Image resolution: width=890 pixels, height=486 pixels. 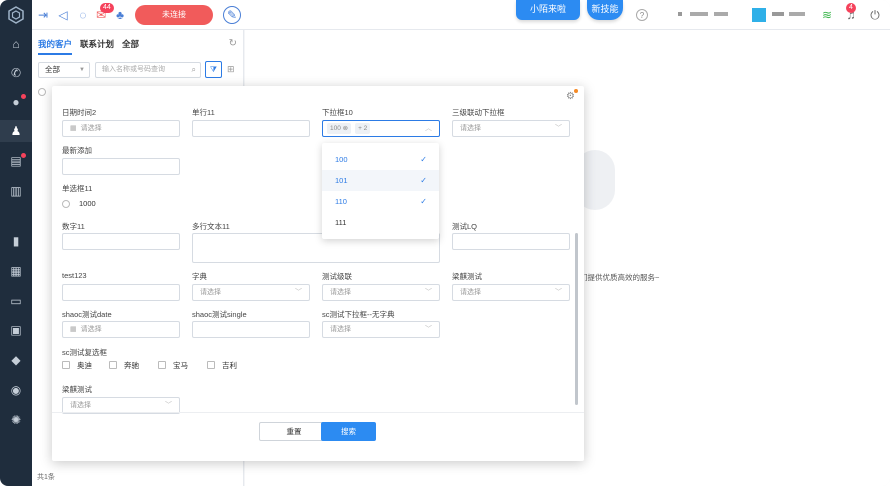 I want to click on phone-icon: ✆, so click(x=16, y=73).